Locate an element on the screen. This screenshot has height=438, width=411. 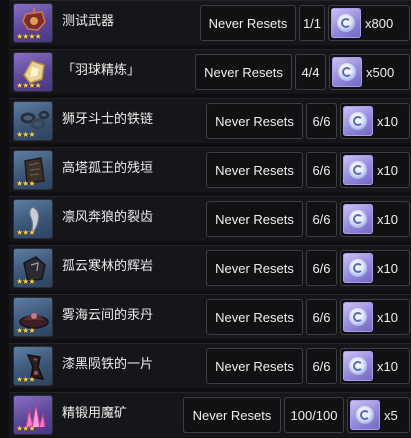
shop-item-row: ★★★ 狮牙斗士的铁链 Never Resets 6/6 x10 is located at coordinates (210, 120).